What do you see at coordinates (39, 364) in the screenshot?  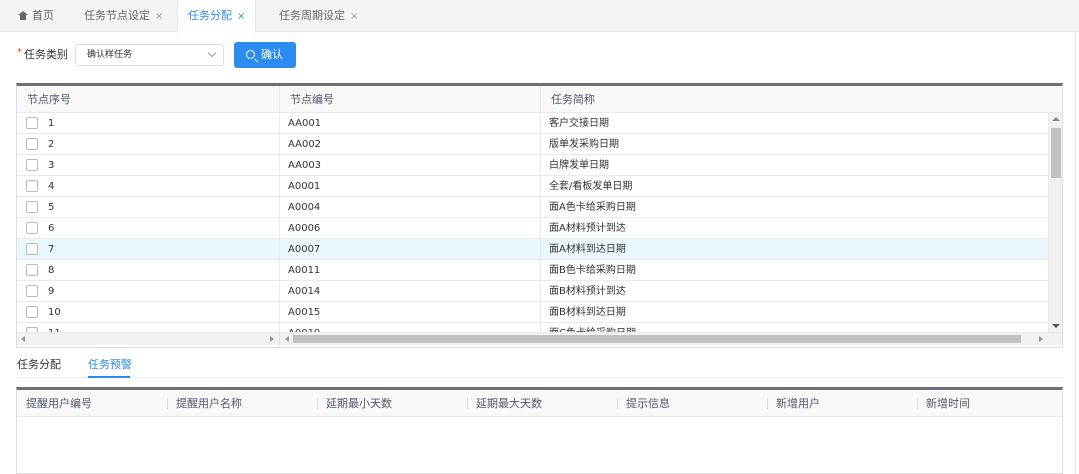 I see `subtab-task-assignment: 任务分配` at bounding box center [39, 364].